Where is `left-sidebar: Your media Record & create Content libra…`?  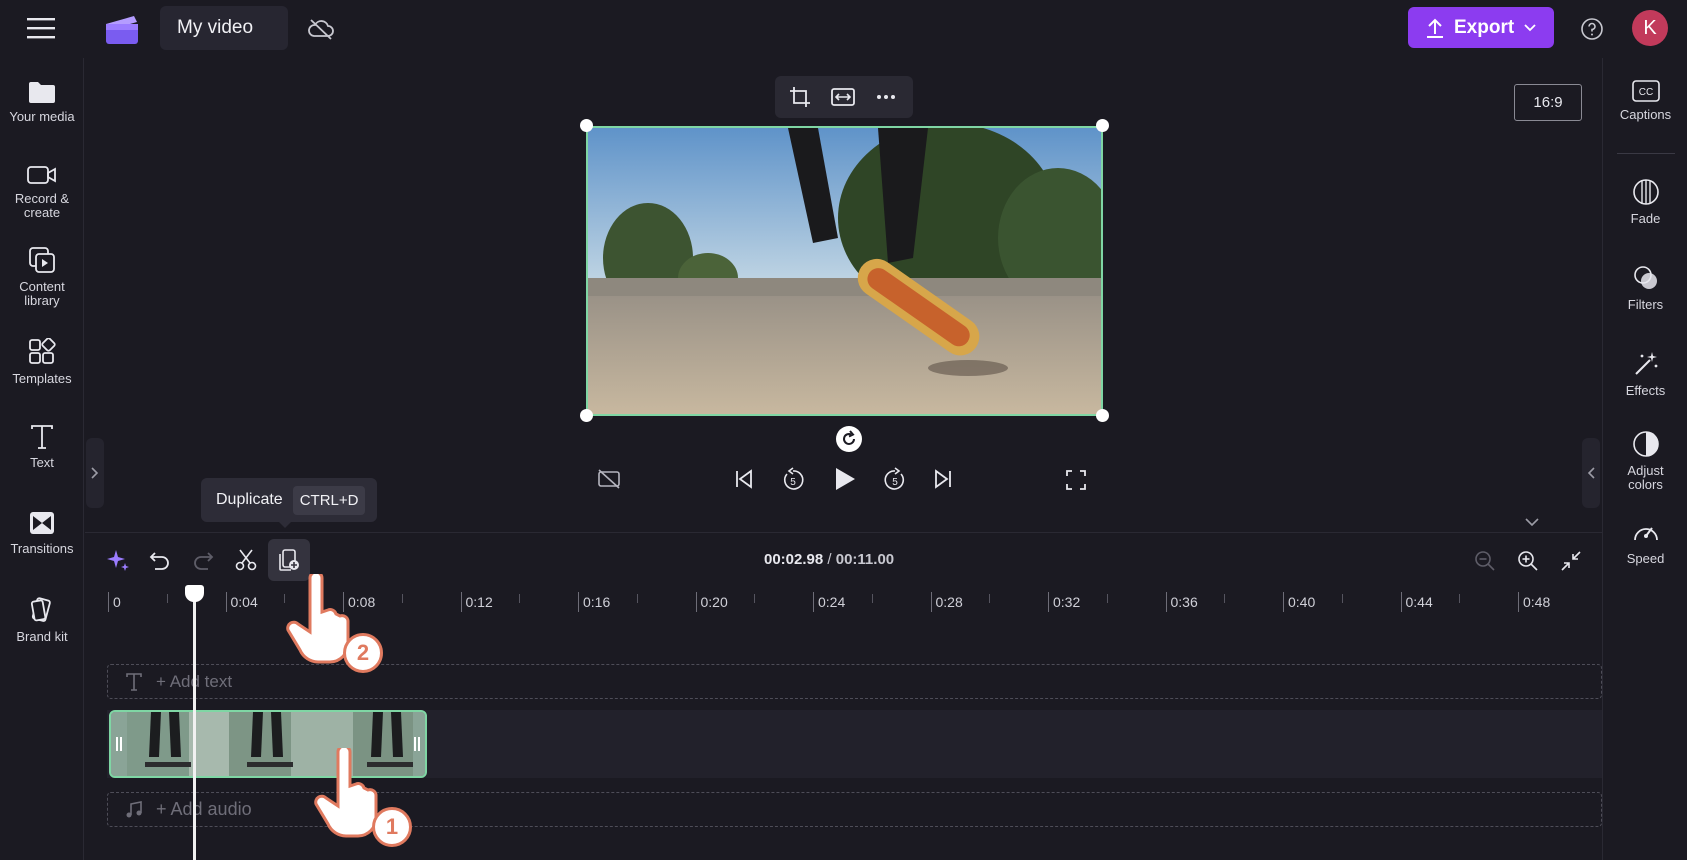
left-sidebar: Your media Record & create Content libra… is located at coordinates (42, 459).